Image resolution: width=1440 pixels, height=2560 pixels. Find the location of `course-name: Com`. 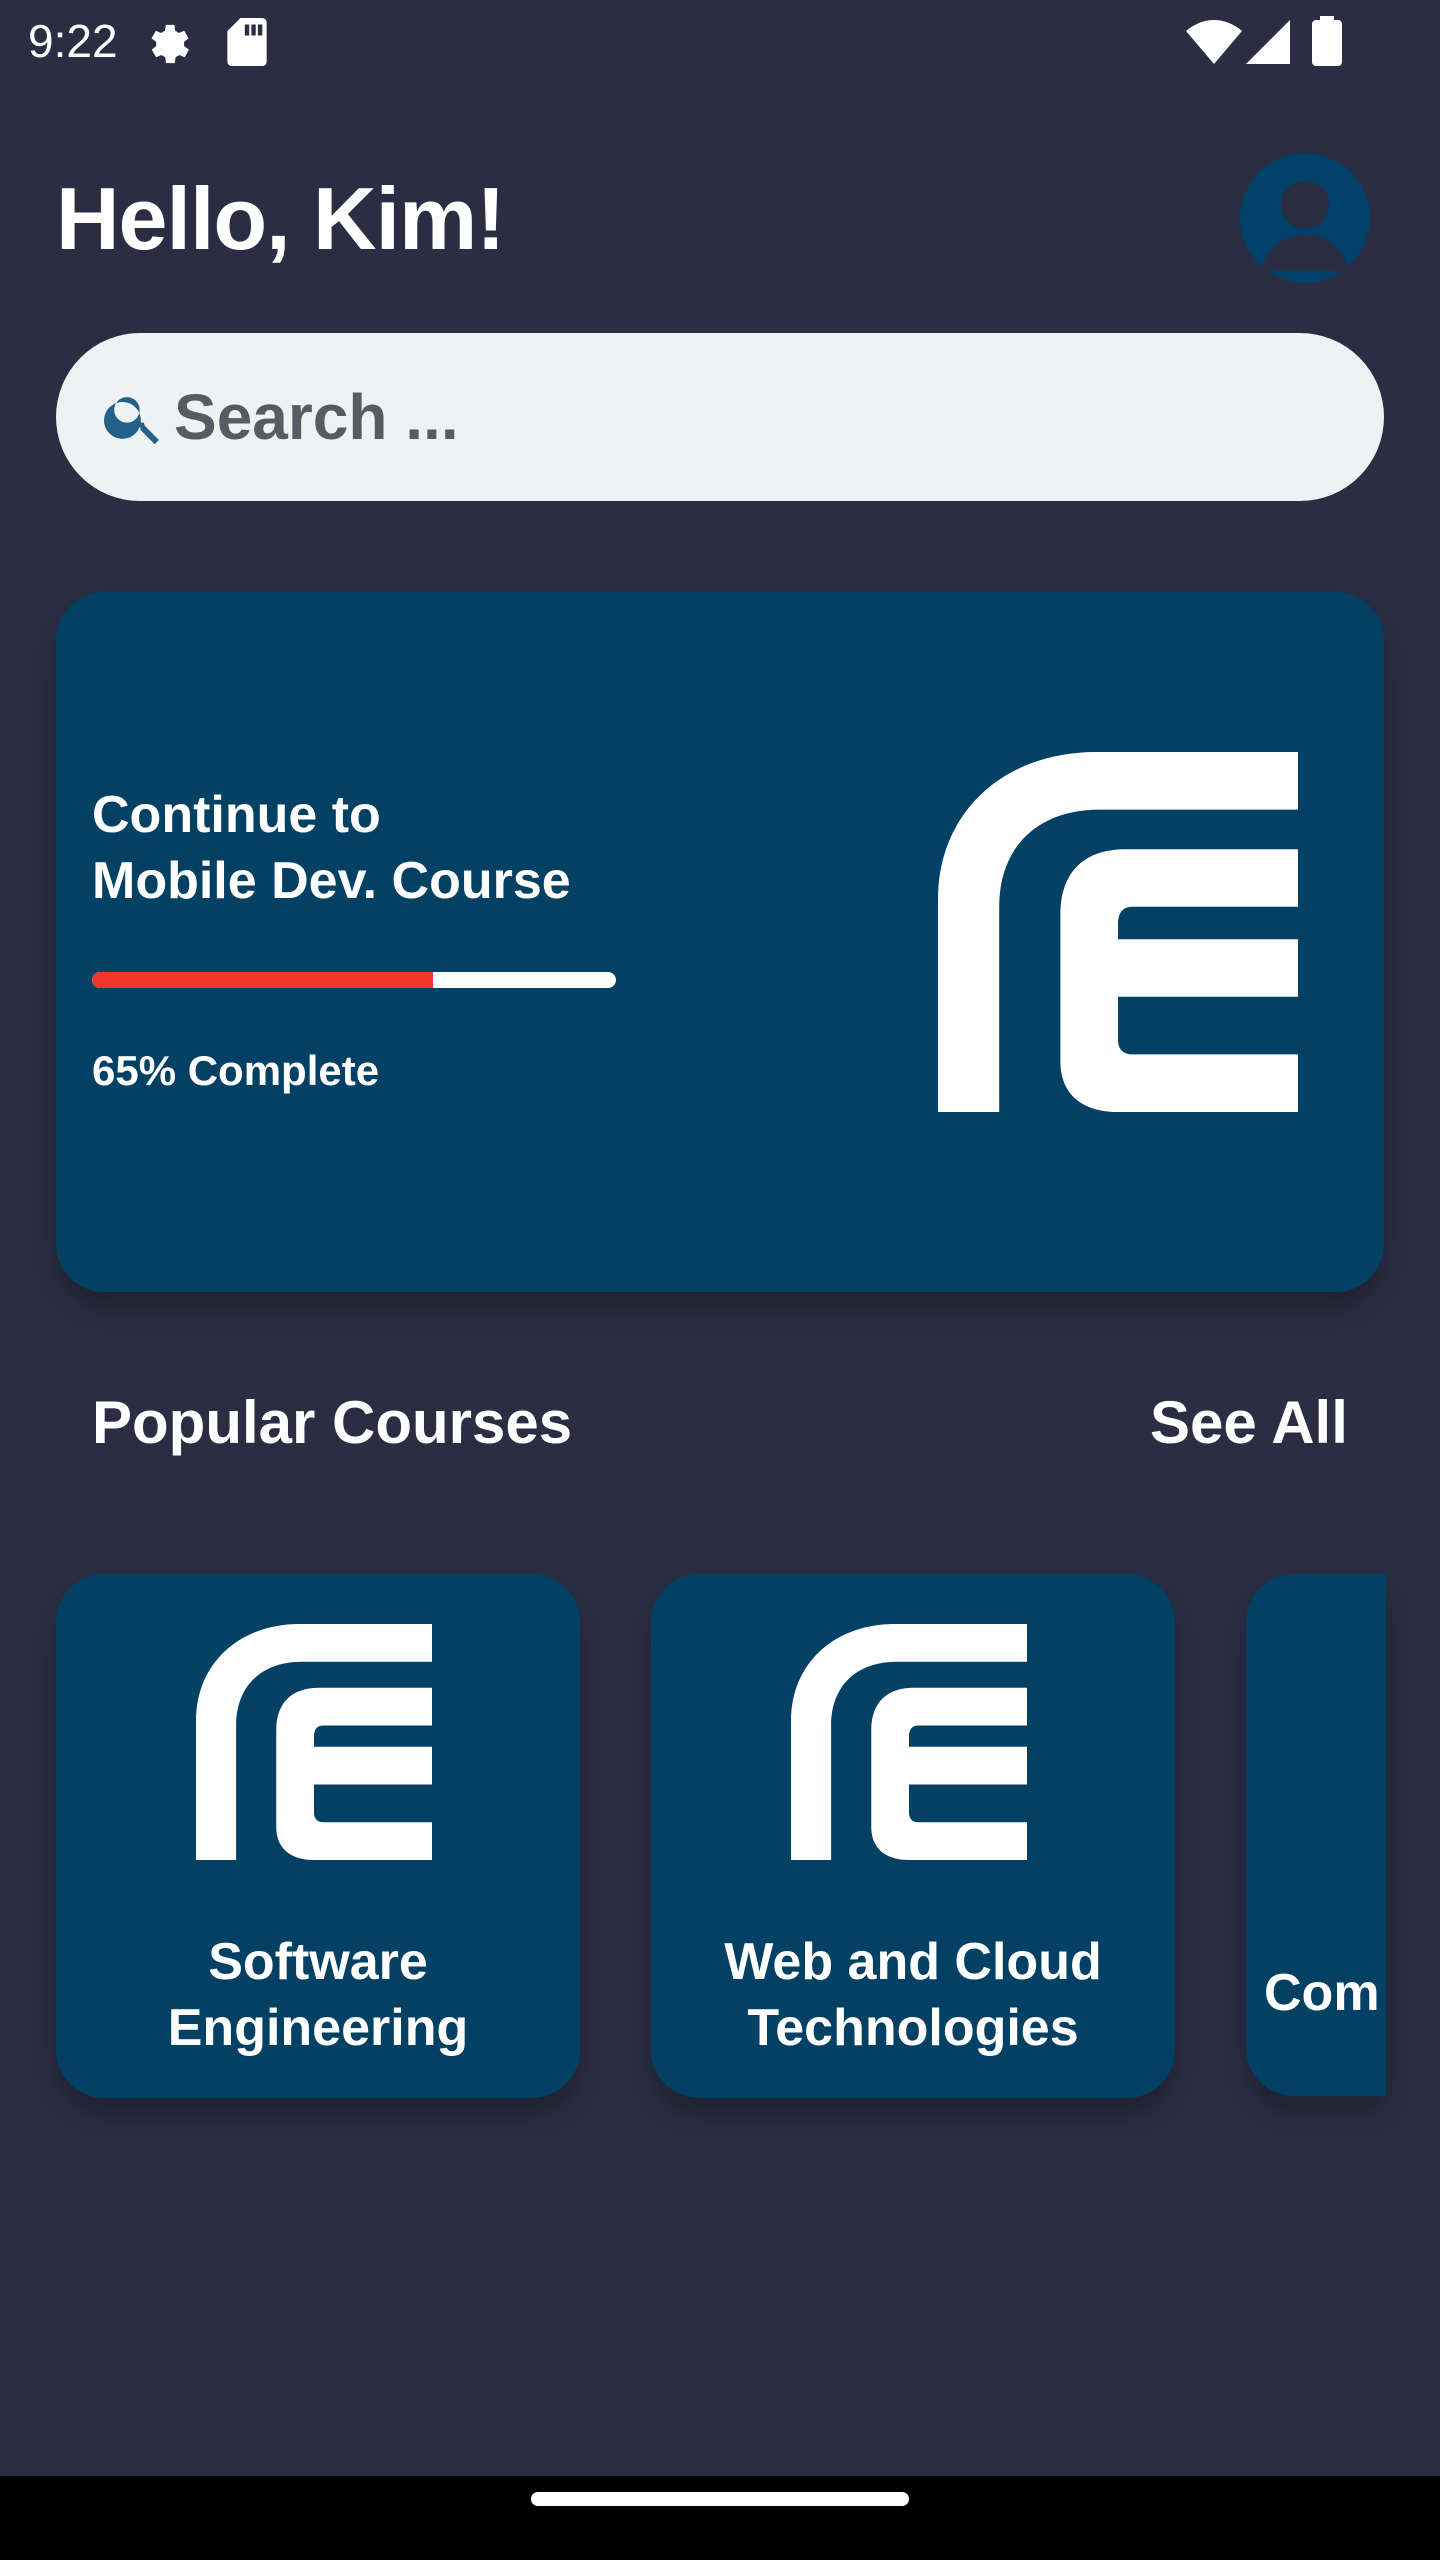

course-name: Com is located at coordinates (1322, 1993).